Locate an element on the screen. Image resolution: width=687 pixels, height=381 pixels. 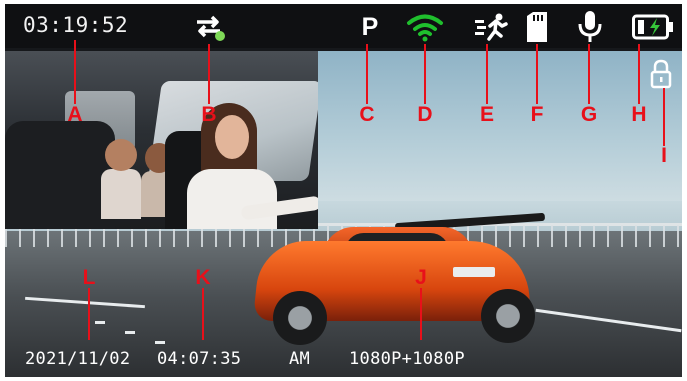
callout-g: G is located at coordinates (589, 114).